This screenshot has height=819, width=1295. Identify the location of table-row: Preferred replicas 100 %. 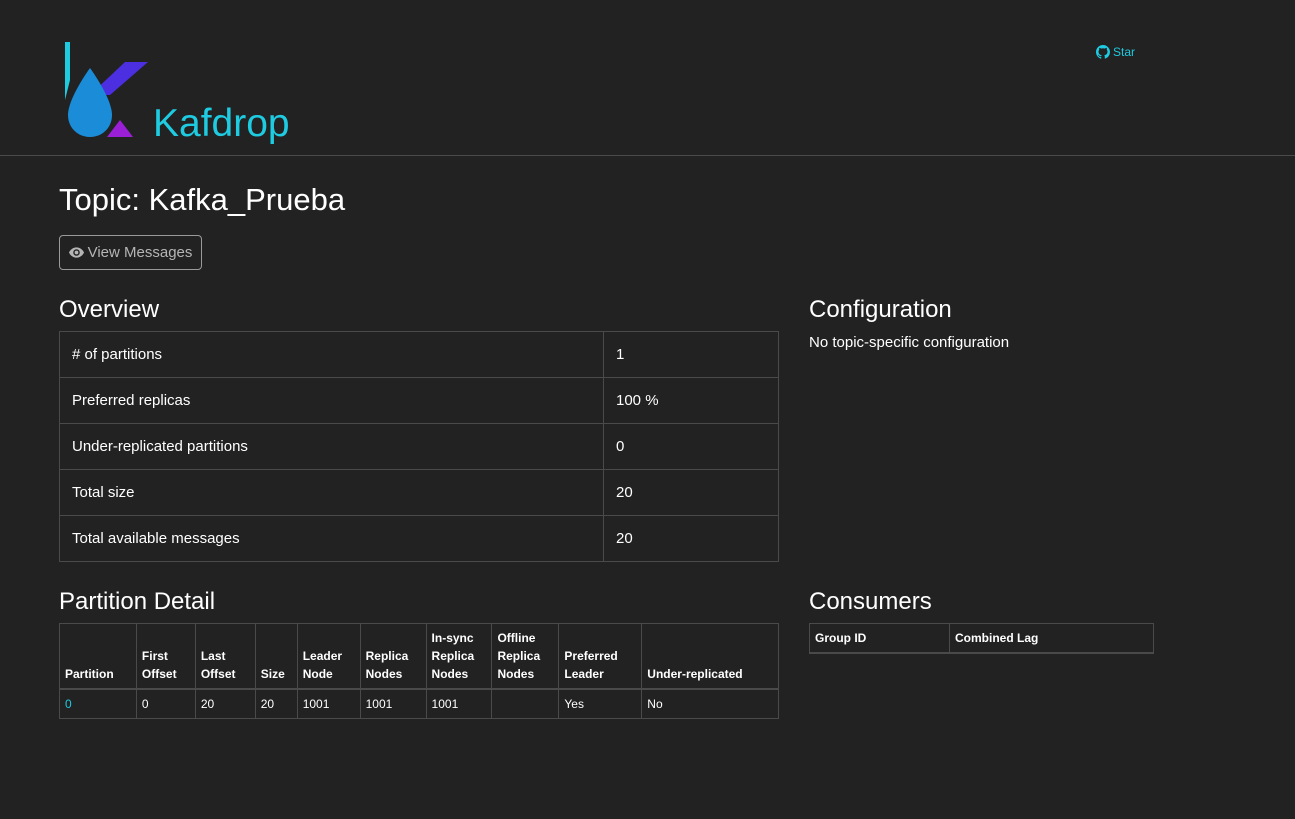
(419, 400).